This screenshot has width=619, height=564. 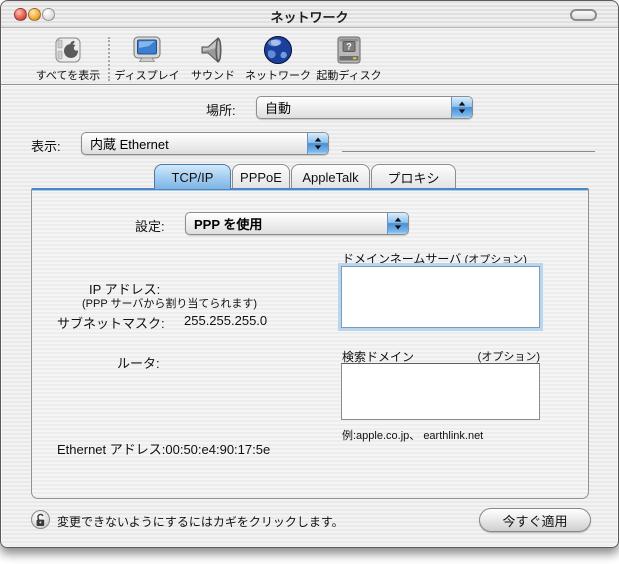 What do you see at coordinates (468, 151) in the screenshot?
I see `show-separator-line` at bounding box center [468, 151].